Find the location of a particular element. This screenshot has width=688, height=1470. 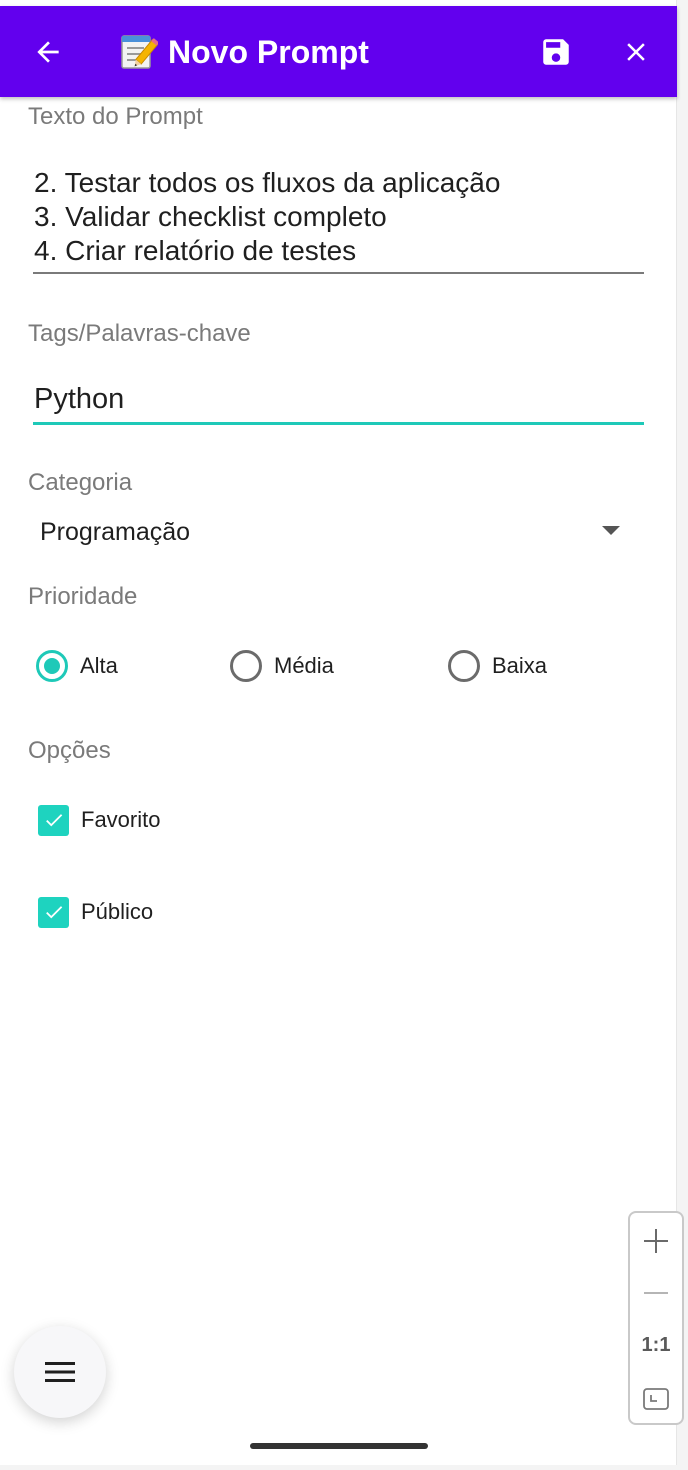

menu-button is located at coordinates (60, 1372).